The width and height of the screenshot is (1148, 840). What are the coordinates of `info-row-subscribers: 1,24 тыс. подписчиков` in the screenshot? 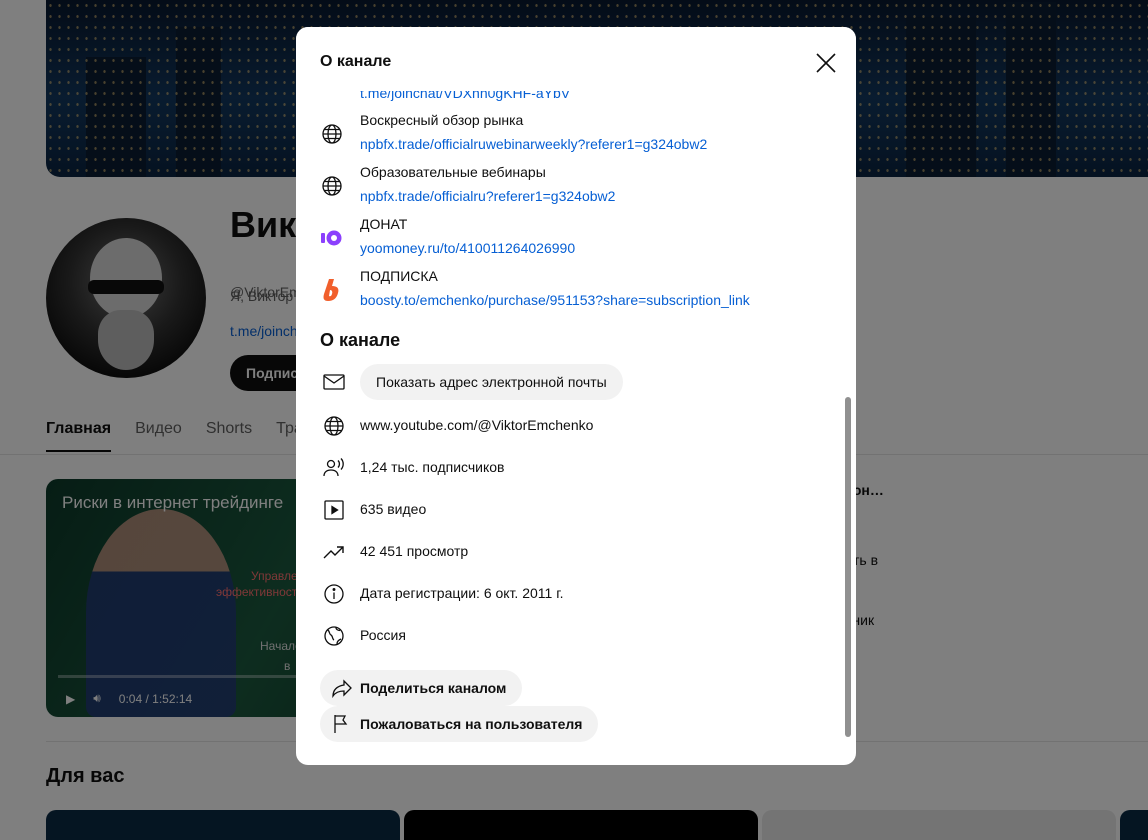 It's located at (560, 468).